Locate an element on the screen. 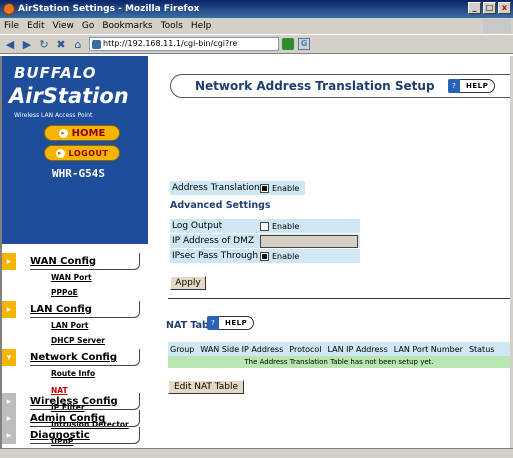 The height and width of the screenshot is (458, 513). log-output-row: Log Output Enable is located at coordinates (265, 226).